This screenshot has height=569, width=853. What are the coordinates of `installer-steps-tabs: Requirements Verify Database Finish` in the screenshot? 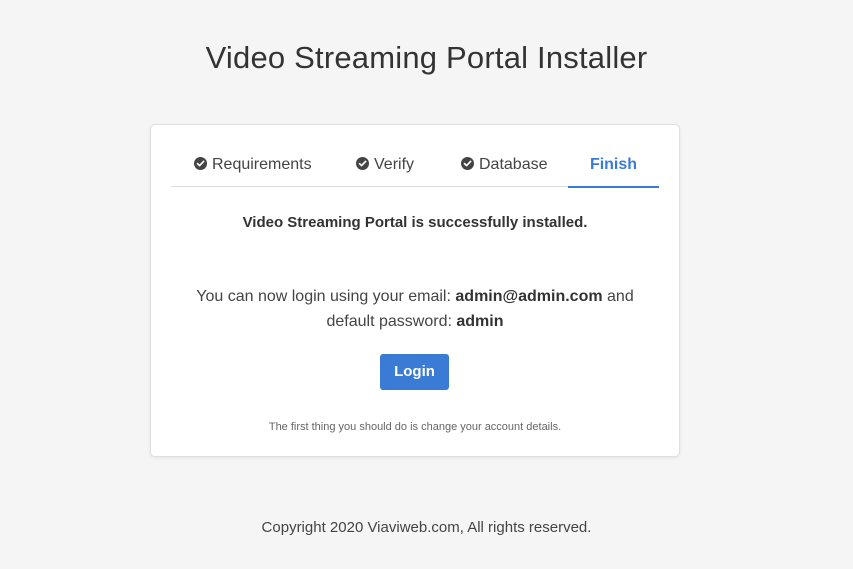 It's located at (415, 165).